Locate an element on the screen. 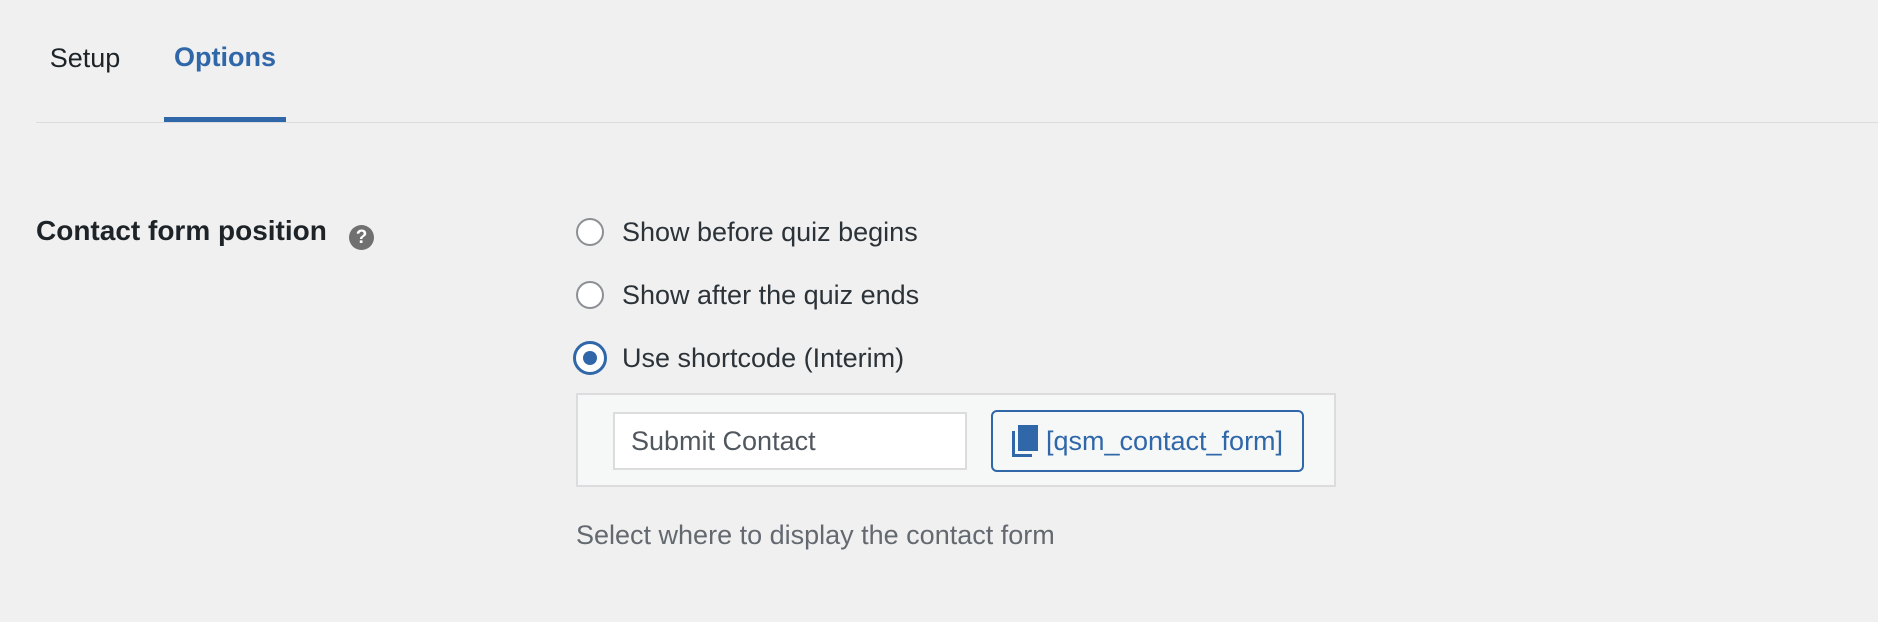 The width and height of the screenshot is (1878, 622). radio-button-shortcode is located at coordinates (590, 358).